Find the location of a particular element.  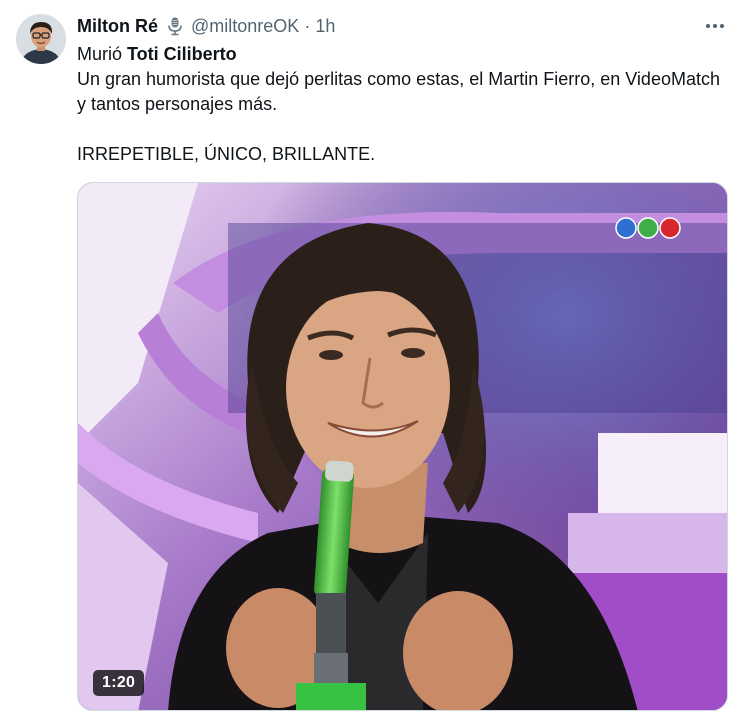

telefe-logo is located at coordinates (649, 228).